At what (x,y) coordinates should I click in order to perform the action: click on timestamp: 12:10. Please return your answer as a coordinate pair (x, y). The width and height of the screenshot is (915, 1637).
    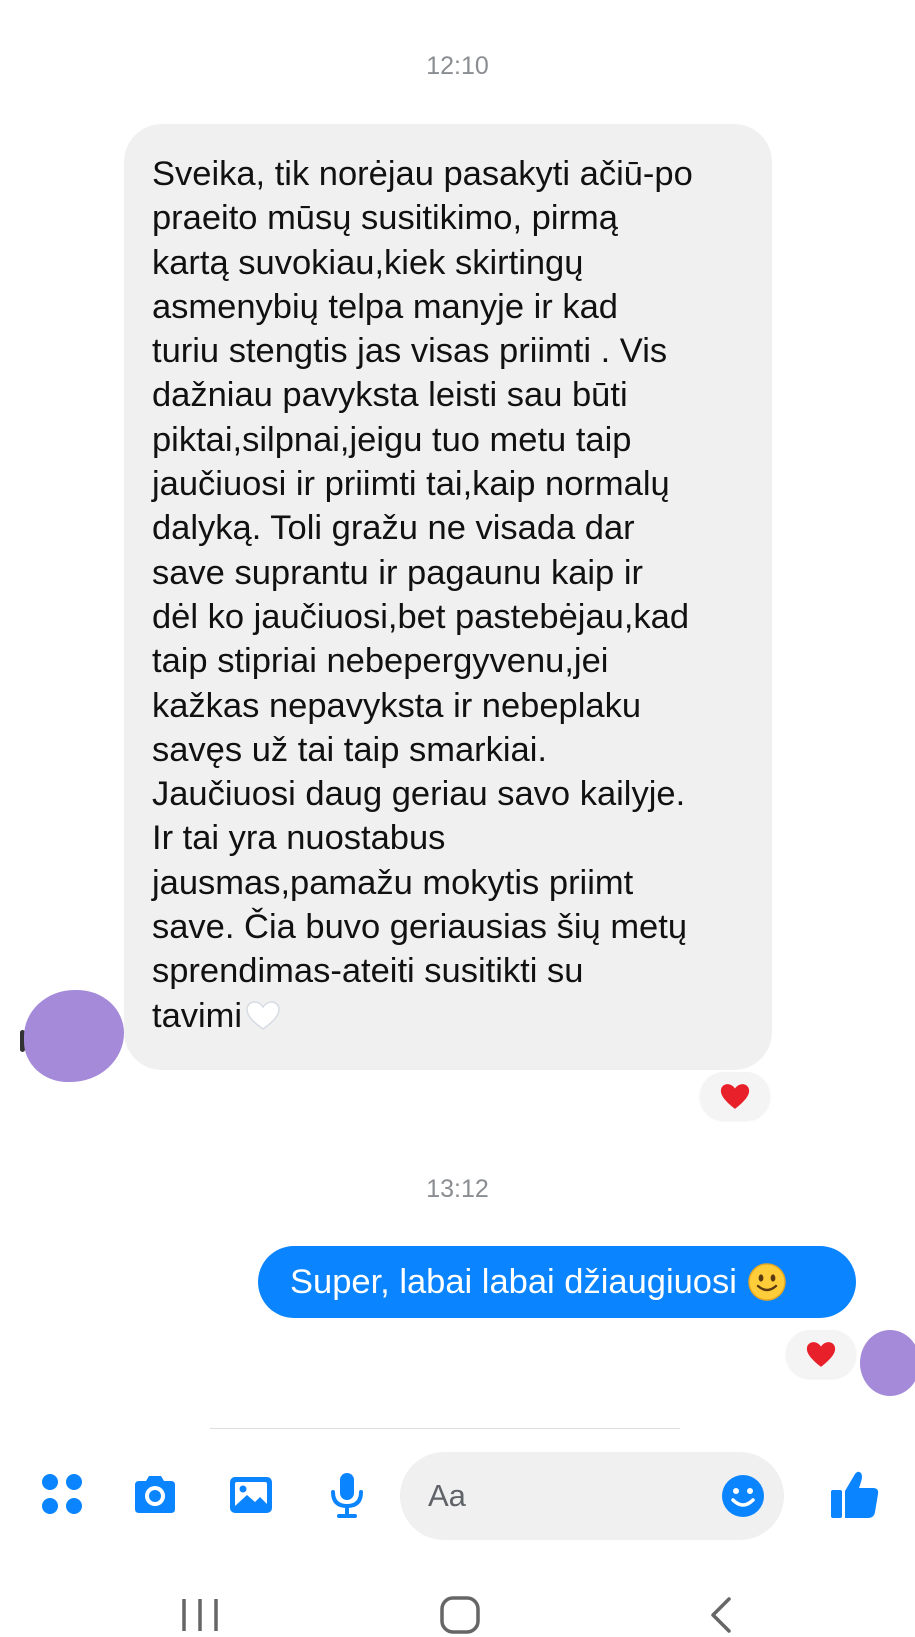
    Looking at the image, I should click on (457, 66).